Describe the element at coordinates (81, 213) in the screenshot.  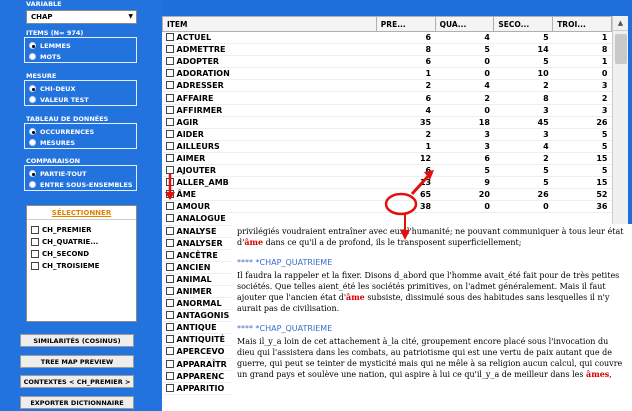
I see `select-header: SÉLECTIONNER` at that location.